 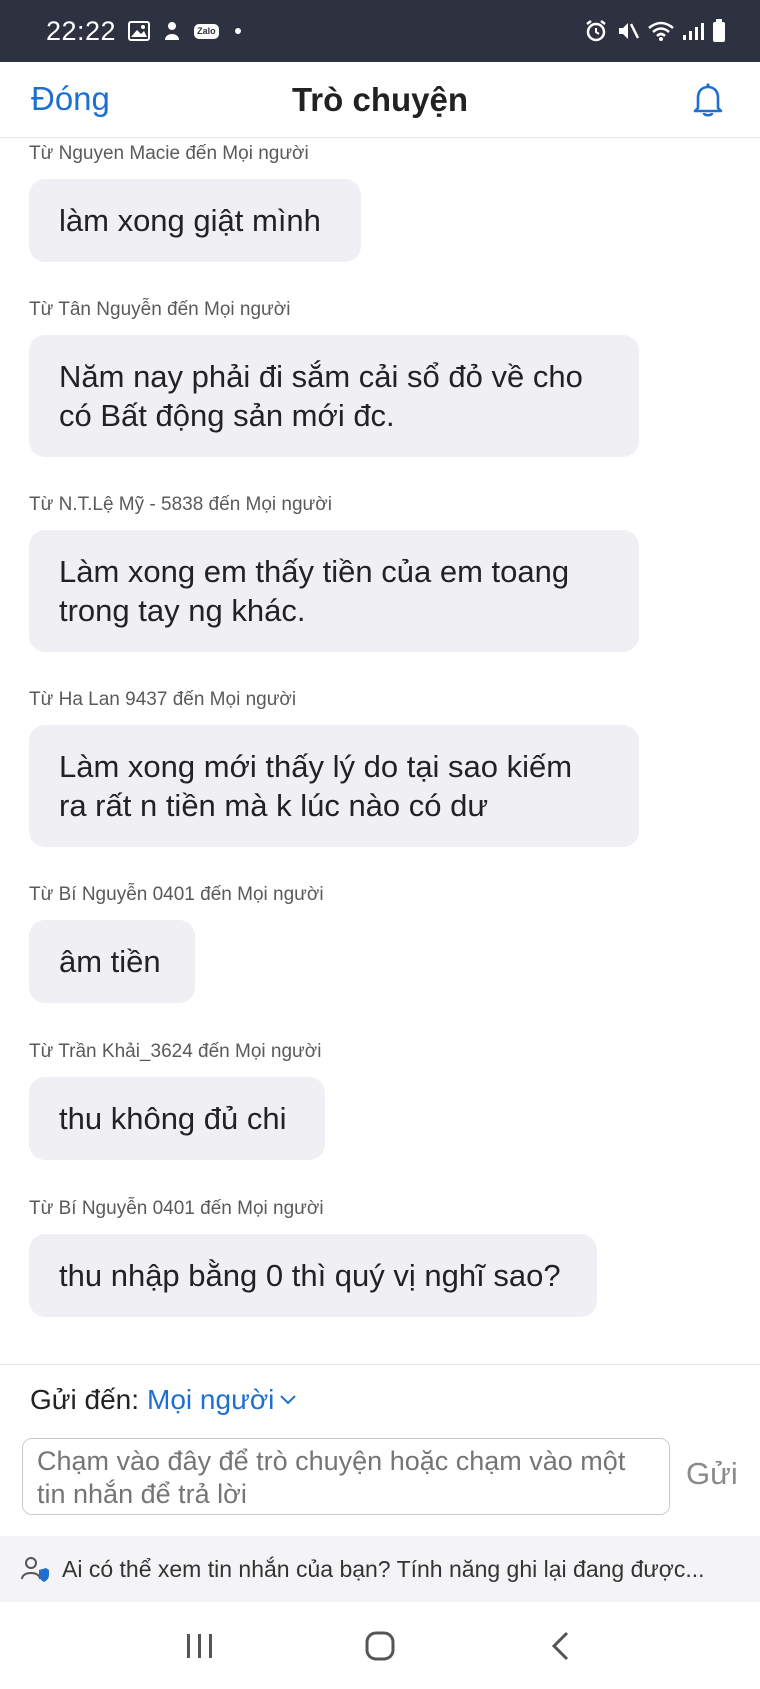 I want to click on chat-header: Đóng Trò chuyện, so click(x=380, y=100).